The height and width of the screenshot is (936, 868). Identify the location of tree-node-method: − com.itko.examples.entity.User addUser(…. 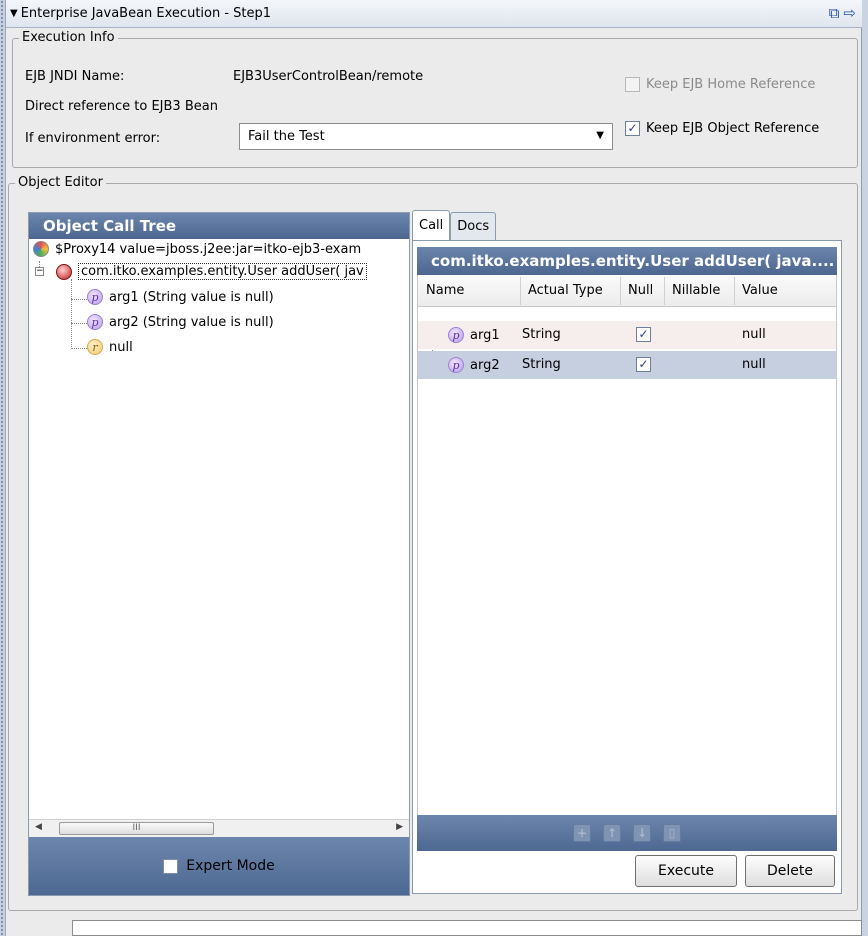
(201, 271).